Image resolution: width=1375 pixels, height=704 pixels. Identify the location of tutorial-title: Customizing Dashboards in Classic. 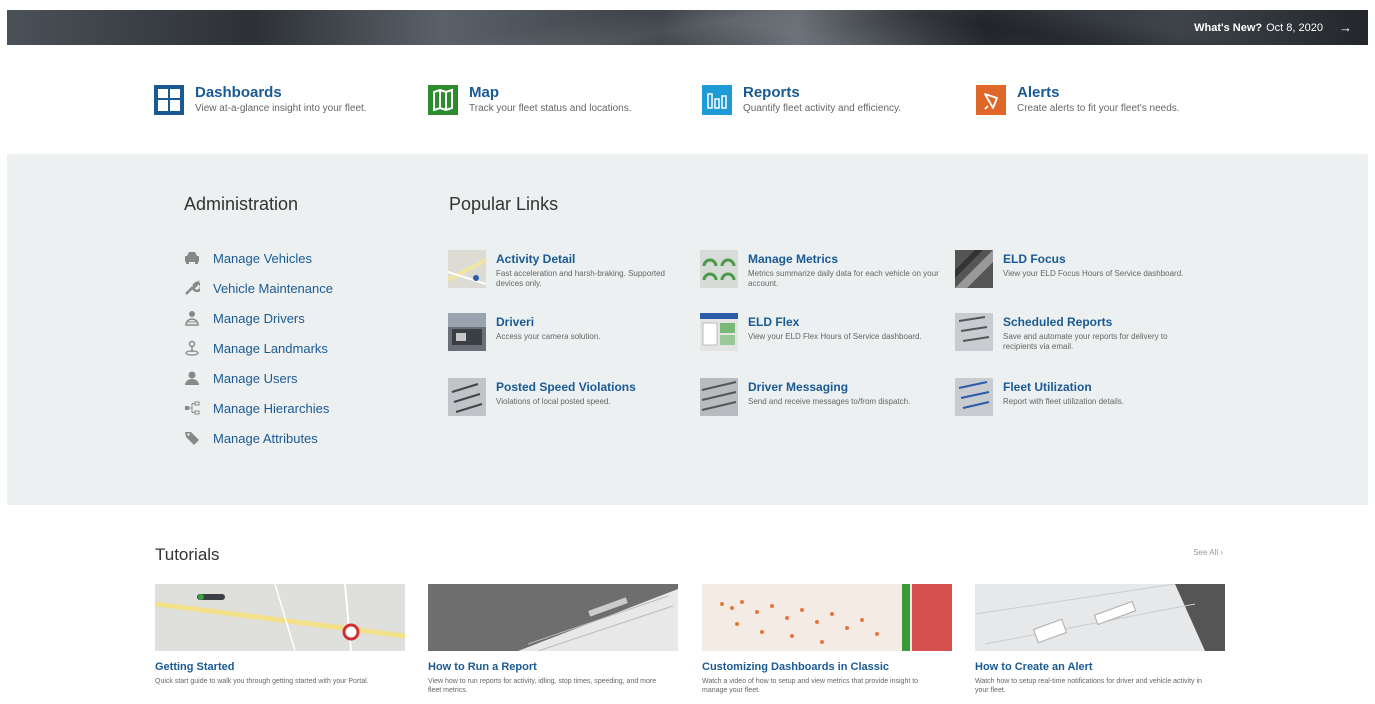
(796, 667).